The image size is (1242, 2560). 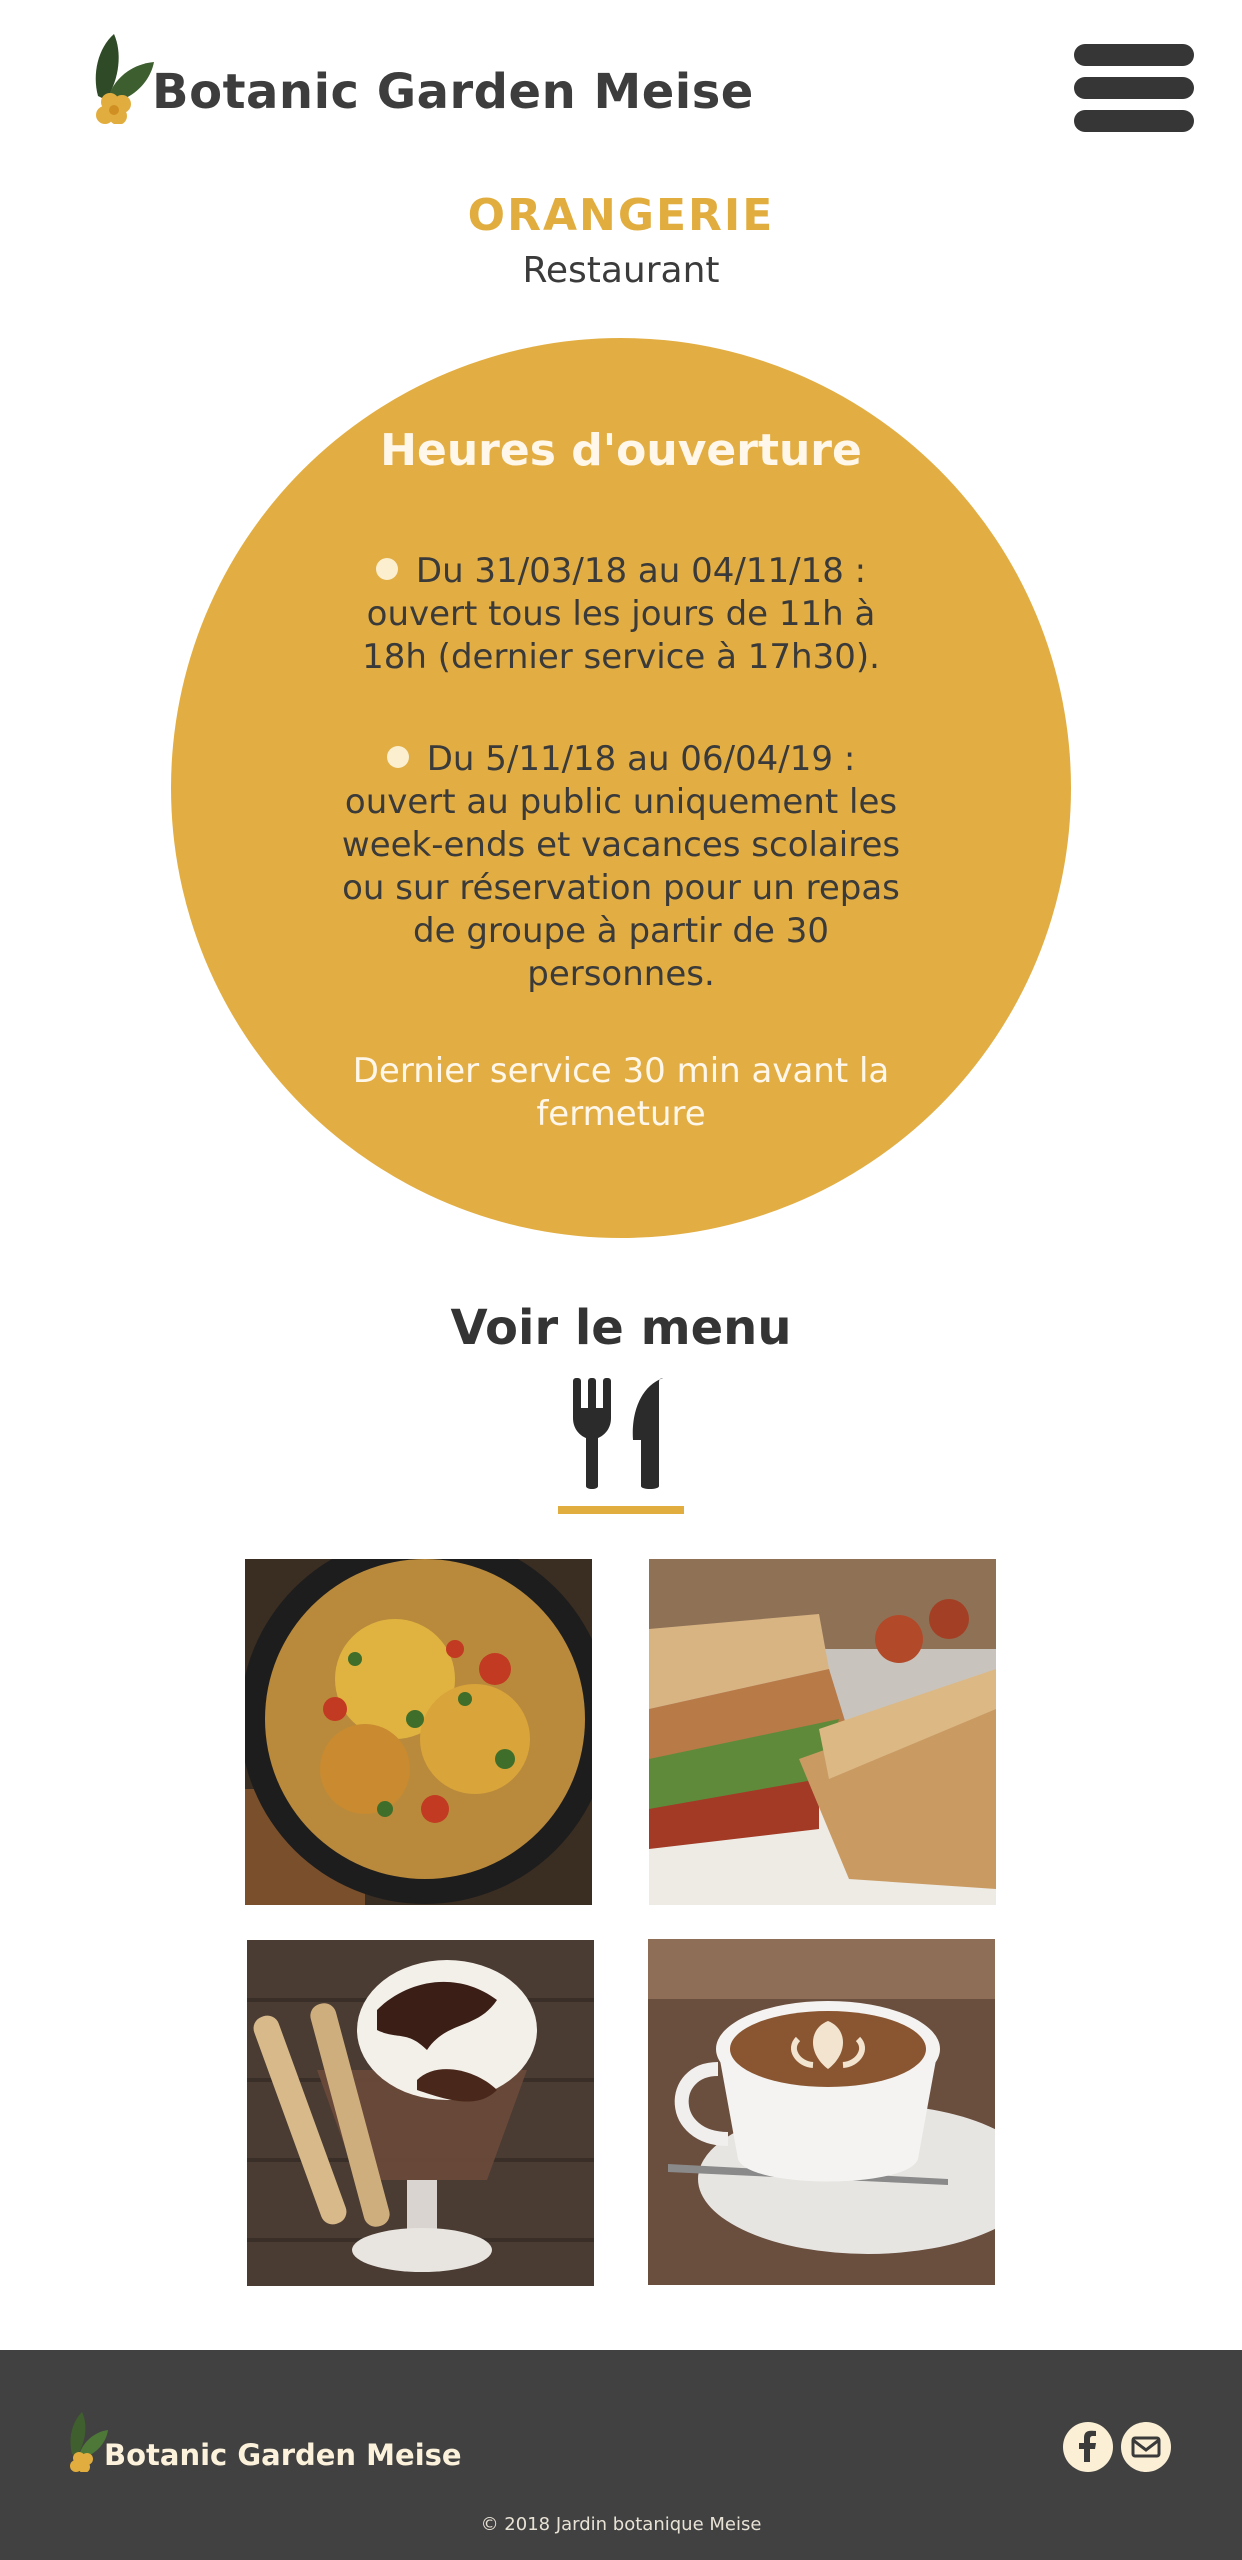 I want to click on menu-underline, so click(x=621, y=1510).